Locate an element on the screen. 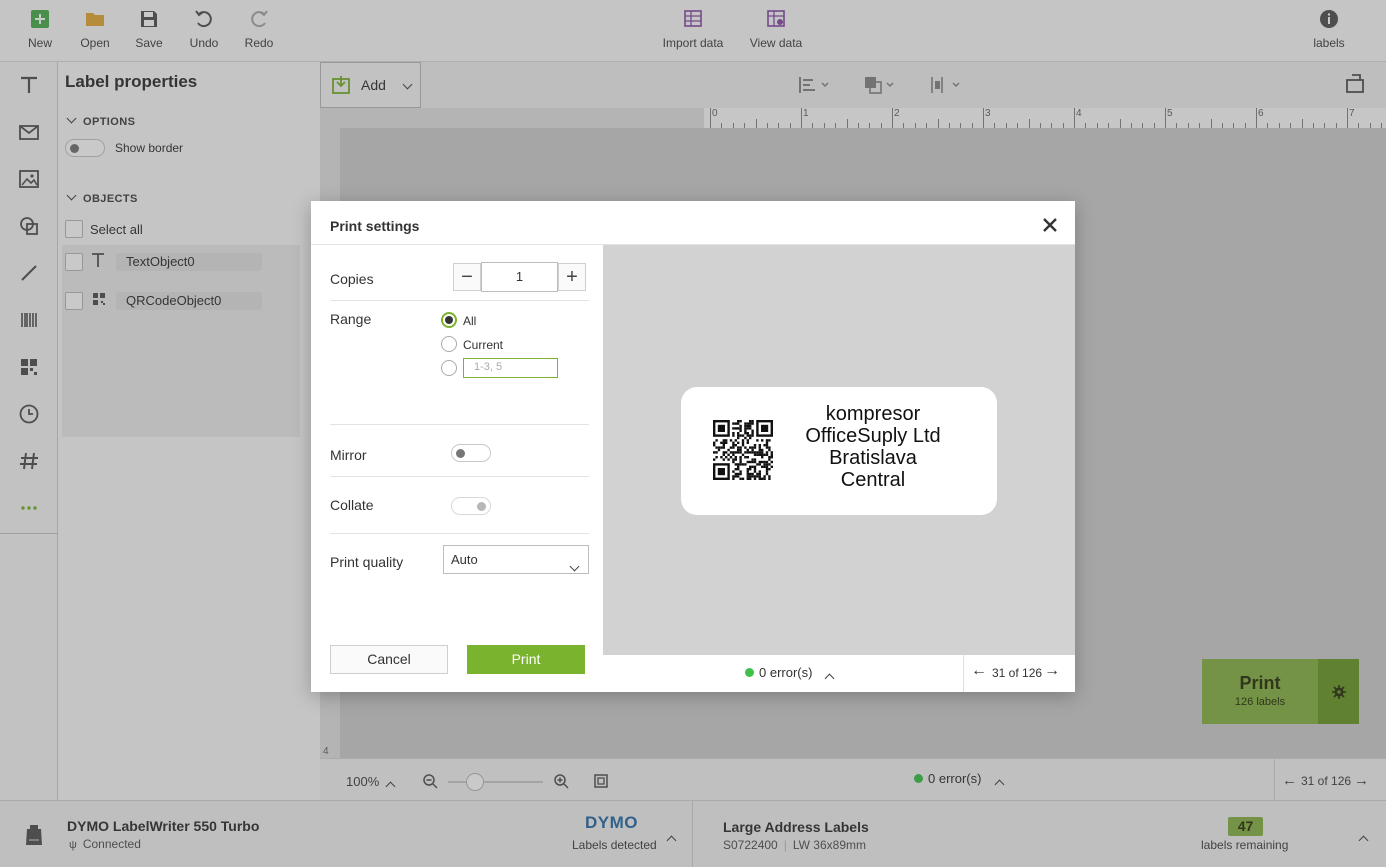 Image resolution: width=1386 pixels, height=867 pixels. label-line: Central is located at coordinates (873, 480).